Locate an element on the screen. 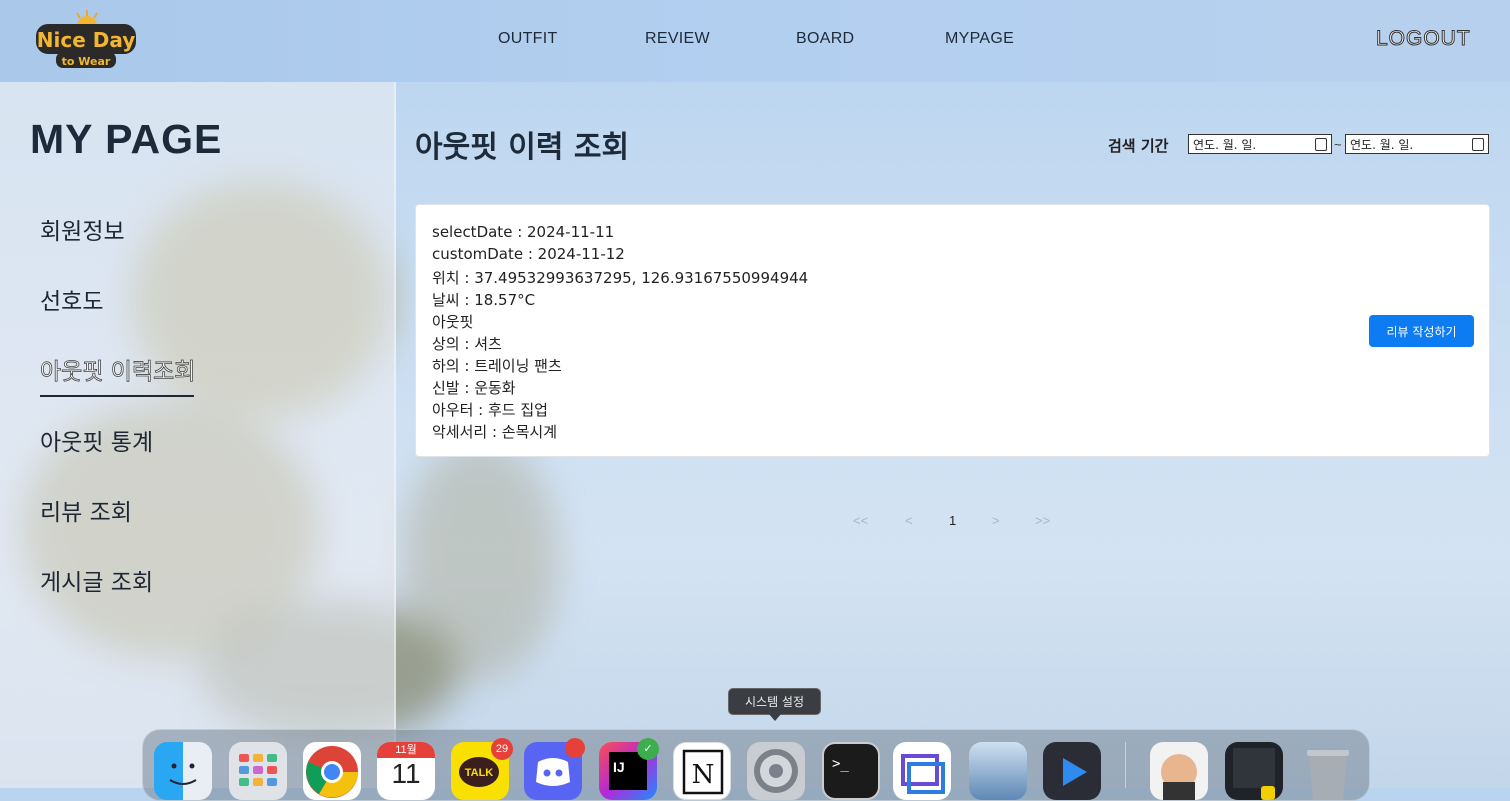 This screenshot has height=801, width=1510. terminal-icon: >_ is located at coordinates (851, 771).